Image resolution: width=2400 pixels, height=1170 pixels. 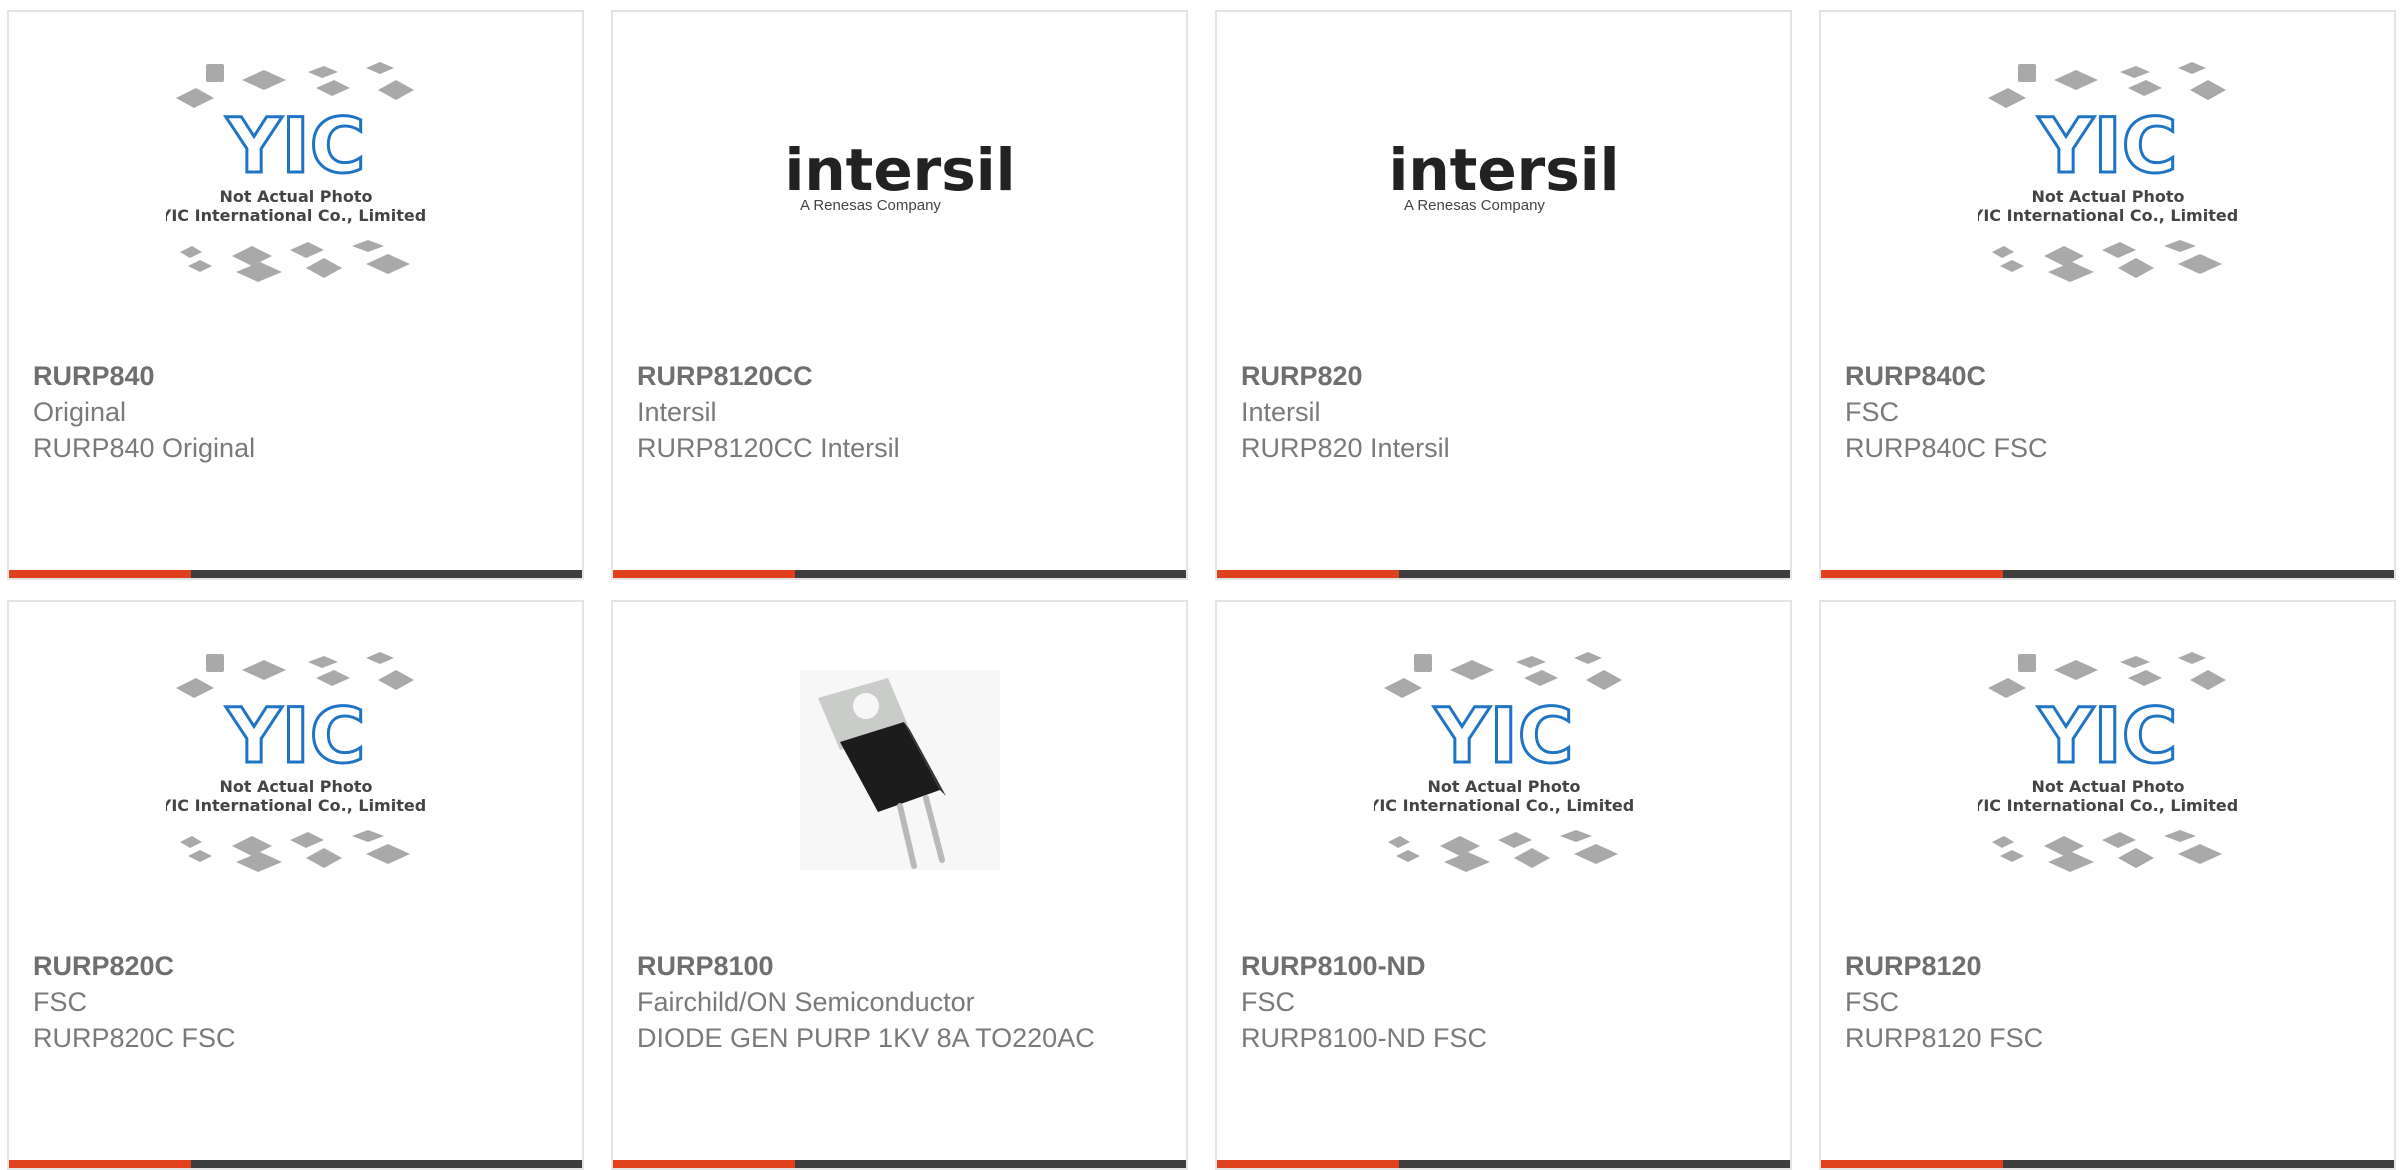 What do you see at coordinates (2107, 966) in the screenshot?
I see `part-number: RURP8120` at bounding box center [2107, 966].